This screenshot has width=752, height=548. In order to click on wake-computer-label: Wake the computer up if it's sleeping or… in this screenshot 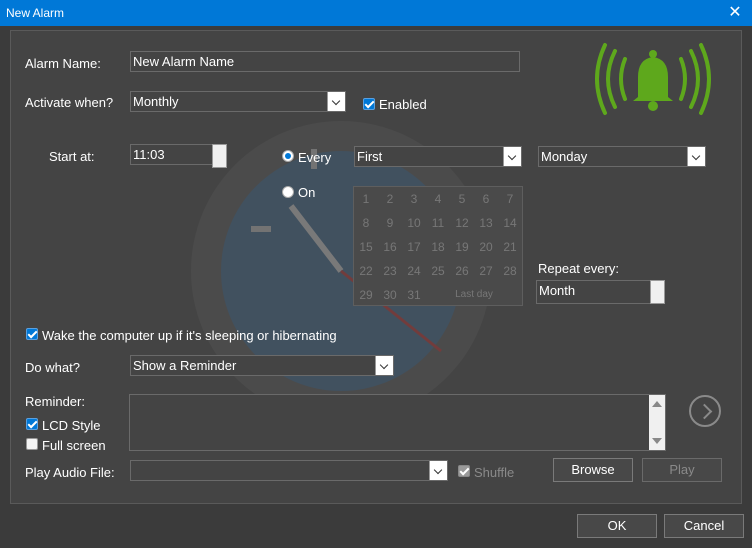, I will do `click(189, 335)`.